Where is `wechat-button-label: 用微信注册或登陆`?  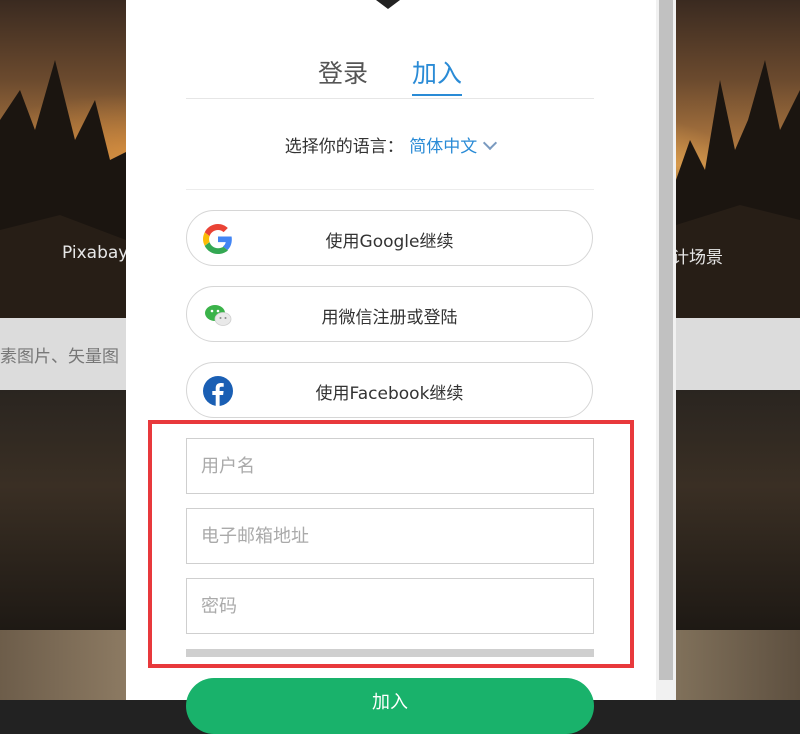
wechat-button-label: 用微信注册或登陆 is located at coordinates (389, 318).